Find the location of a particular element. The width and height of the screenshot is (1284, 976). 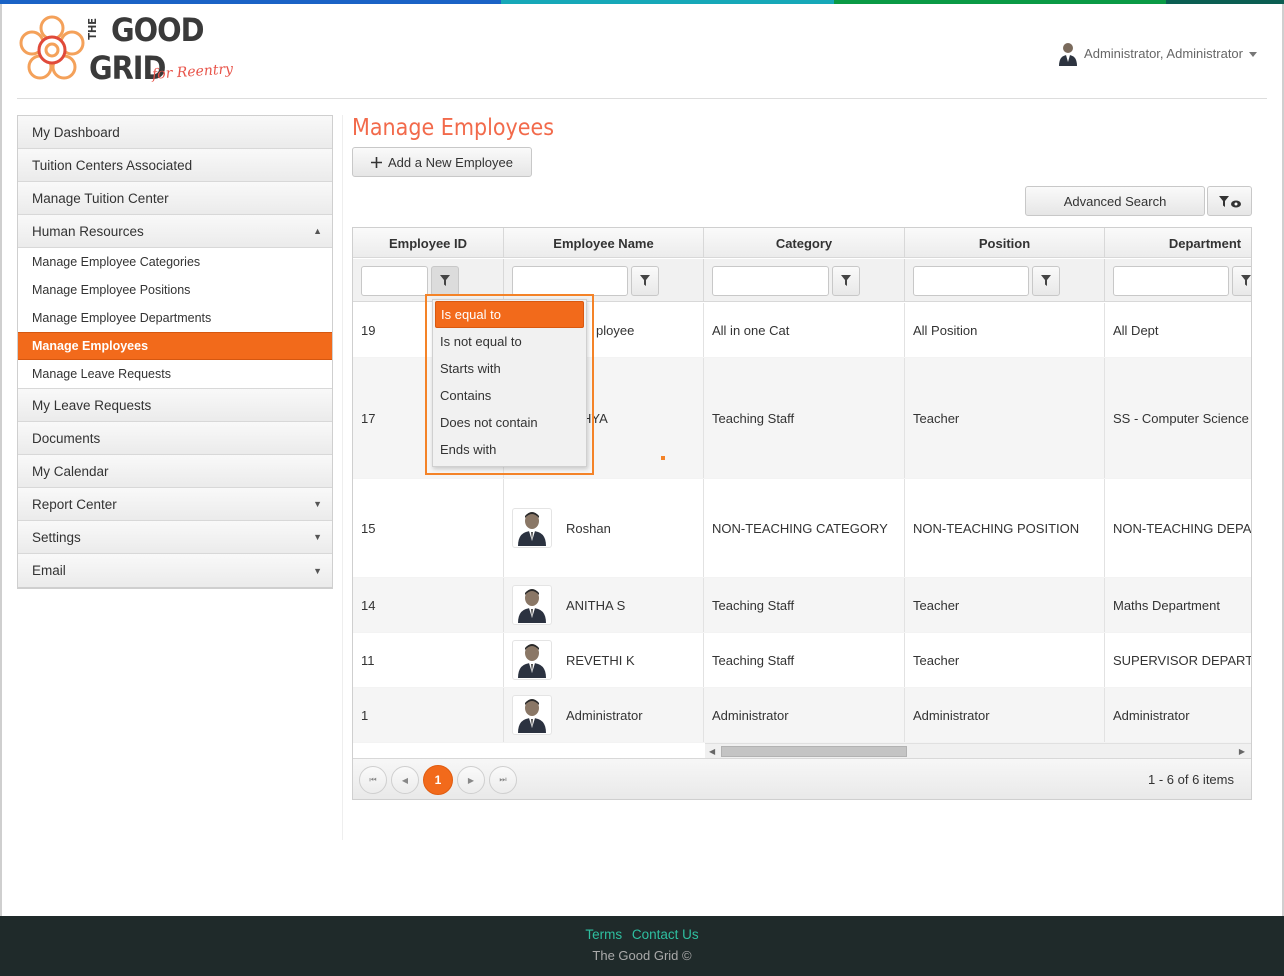

sidebar-item-settings: Settings ▼ is located at coordinates (175, 537).